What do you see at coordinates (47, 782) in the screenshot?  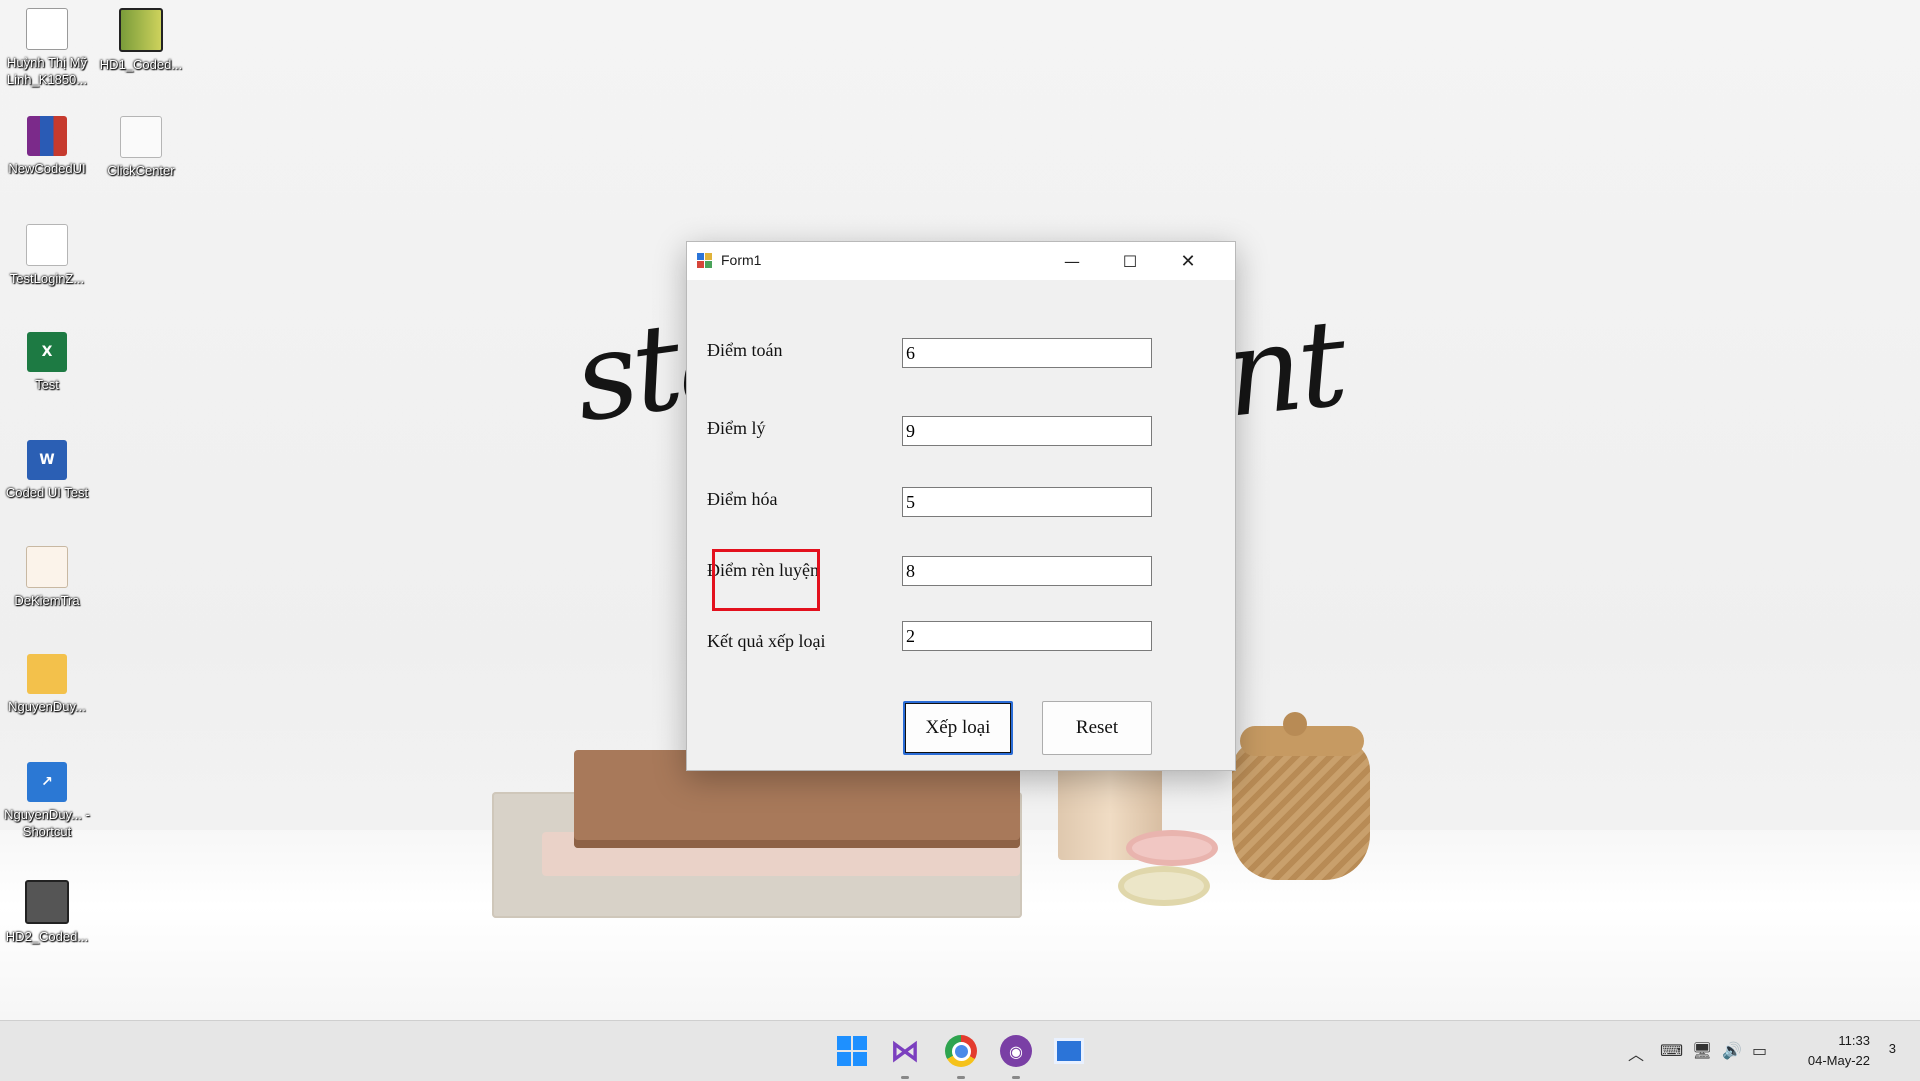 I see `shortcut-icon: ↗` at bounding box center [47, 782].